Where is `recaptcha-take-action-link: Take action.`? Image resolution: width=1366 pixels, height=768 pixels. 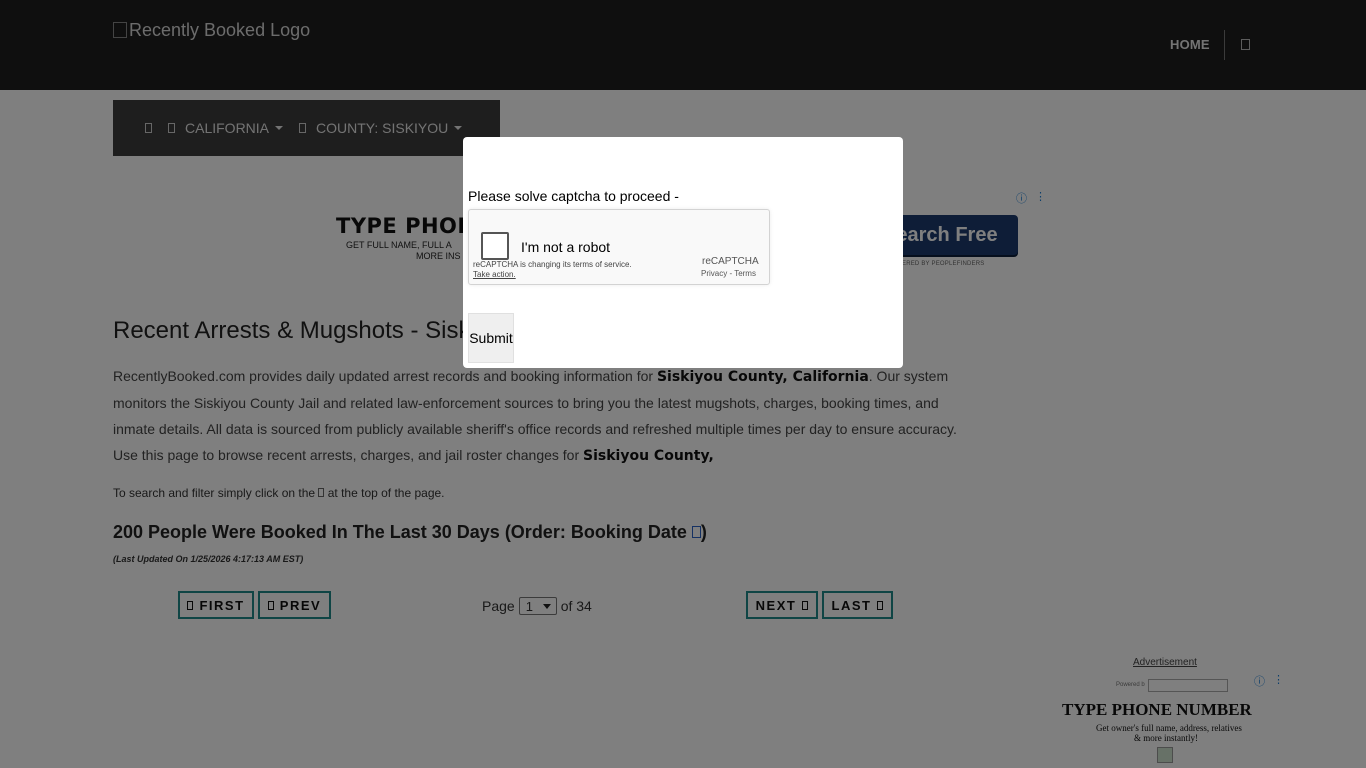
recaptcha-take-action-link: Take action. is located at coordinates (494, 274).